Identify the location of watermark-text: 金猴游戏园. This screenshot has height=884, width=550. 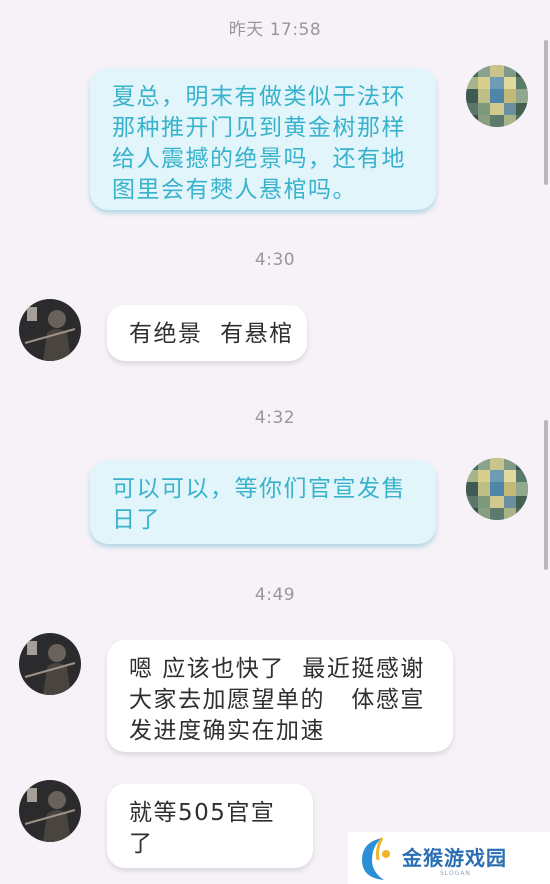
(454, 858).